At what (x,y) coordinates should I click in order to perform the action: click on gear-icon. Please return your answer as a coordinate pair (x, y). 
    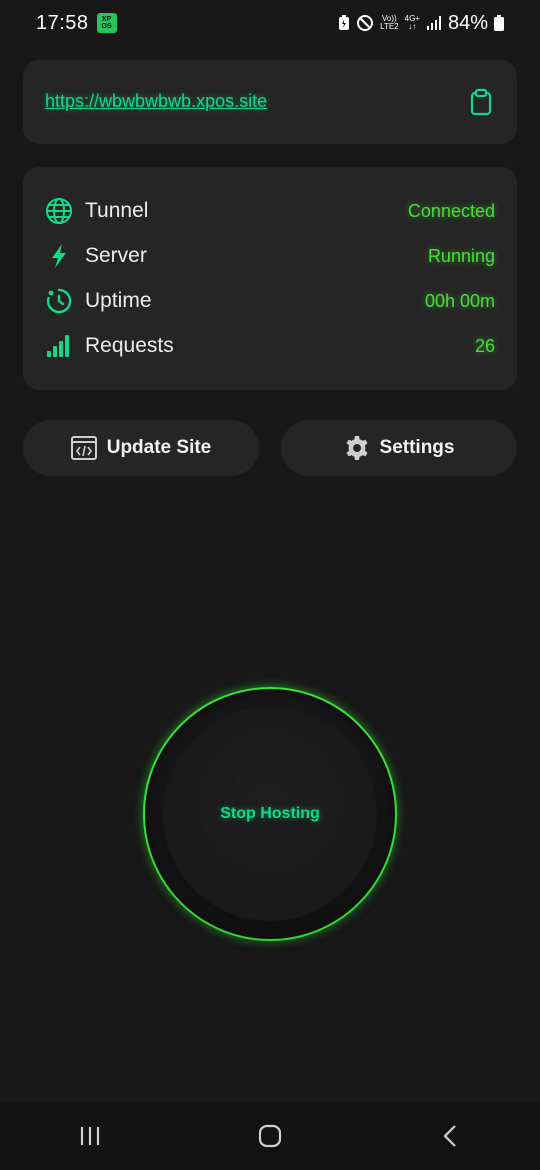
    Looking at the image, I should click on (357, 448).